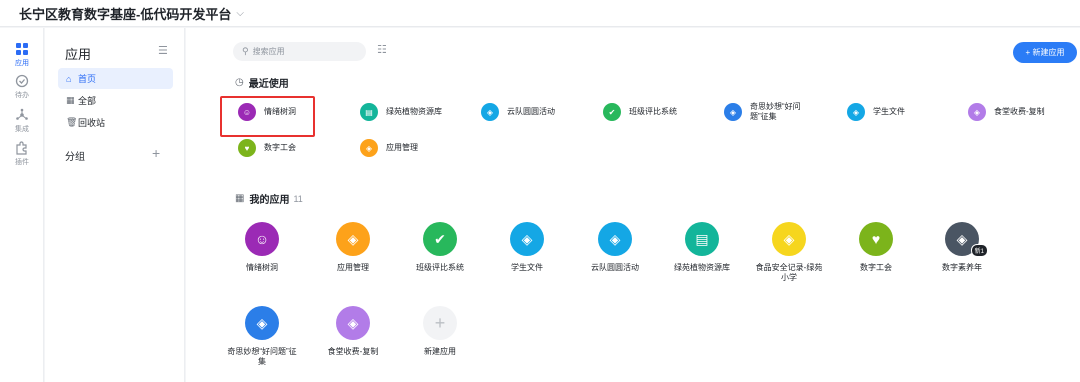 The width and height of the screenshot is (1080, 382). What do you see at coordinates (247, 112) in the screenshot?
I see `app-icon: ☺` at bounding box center [247, 112].